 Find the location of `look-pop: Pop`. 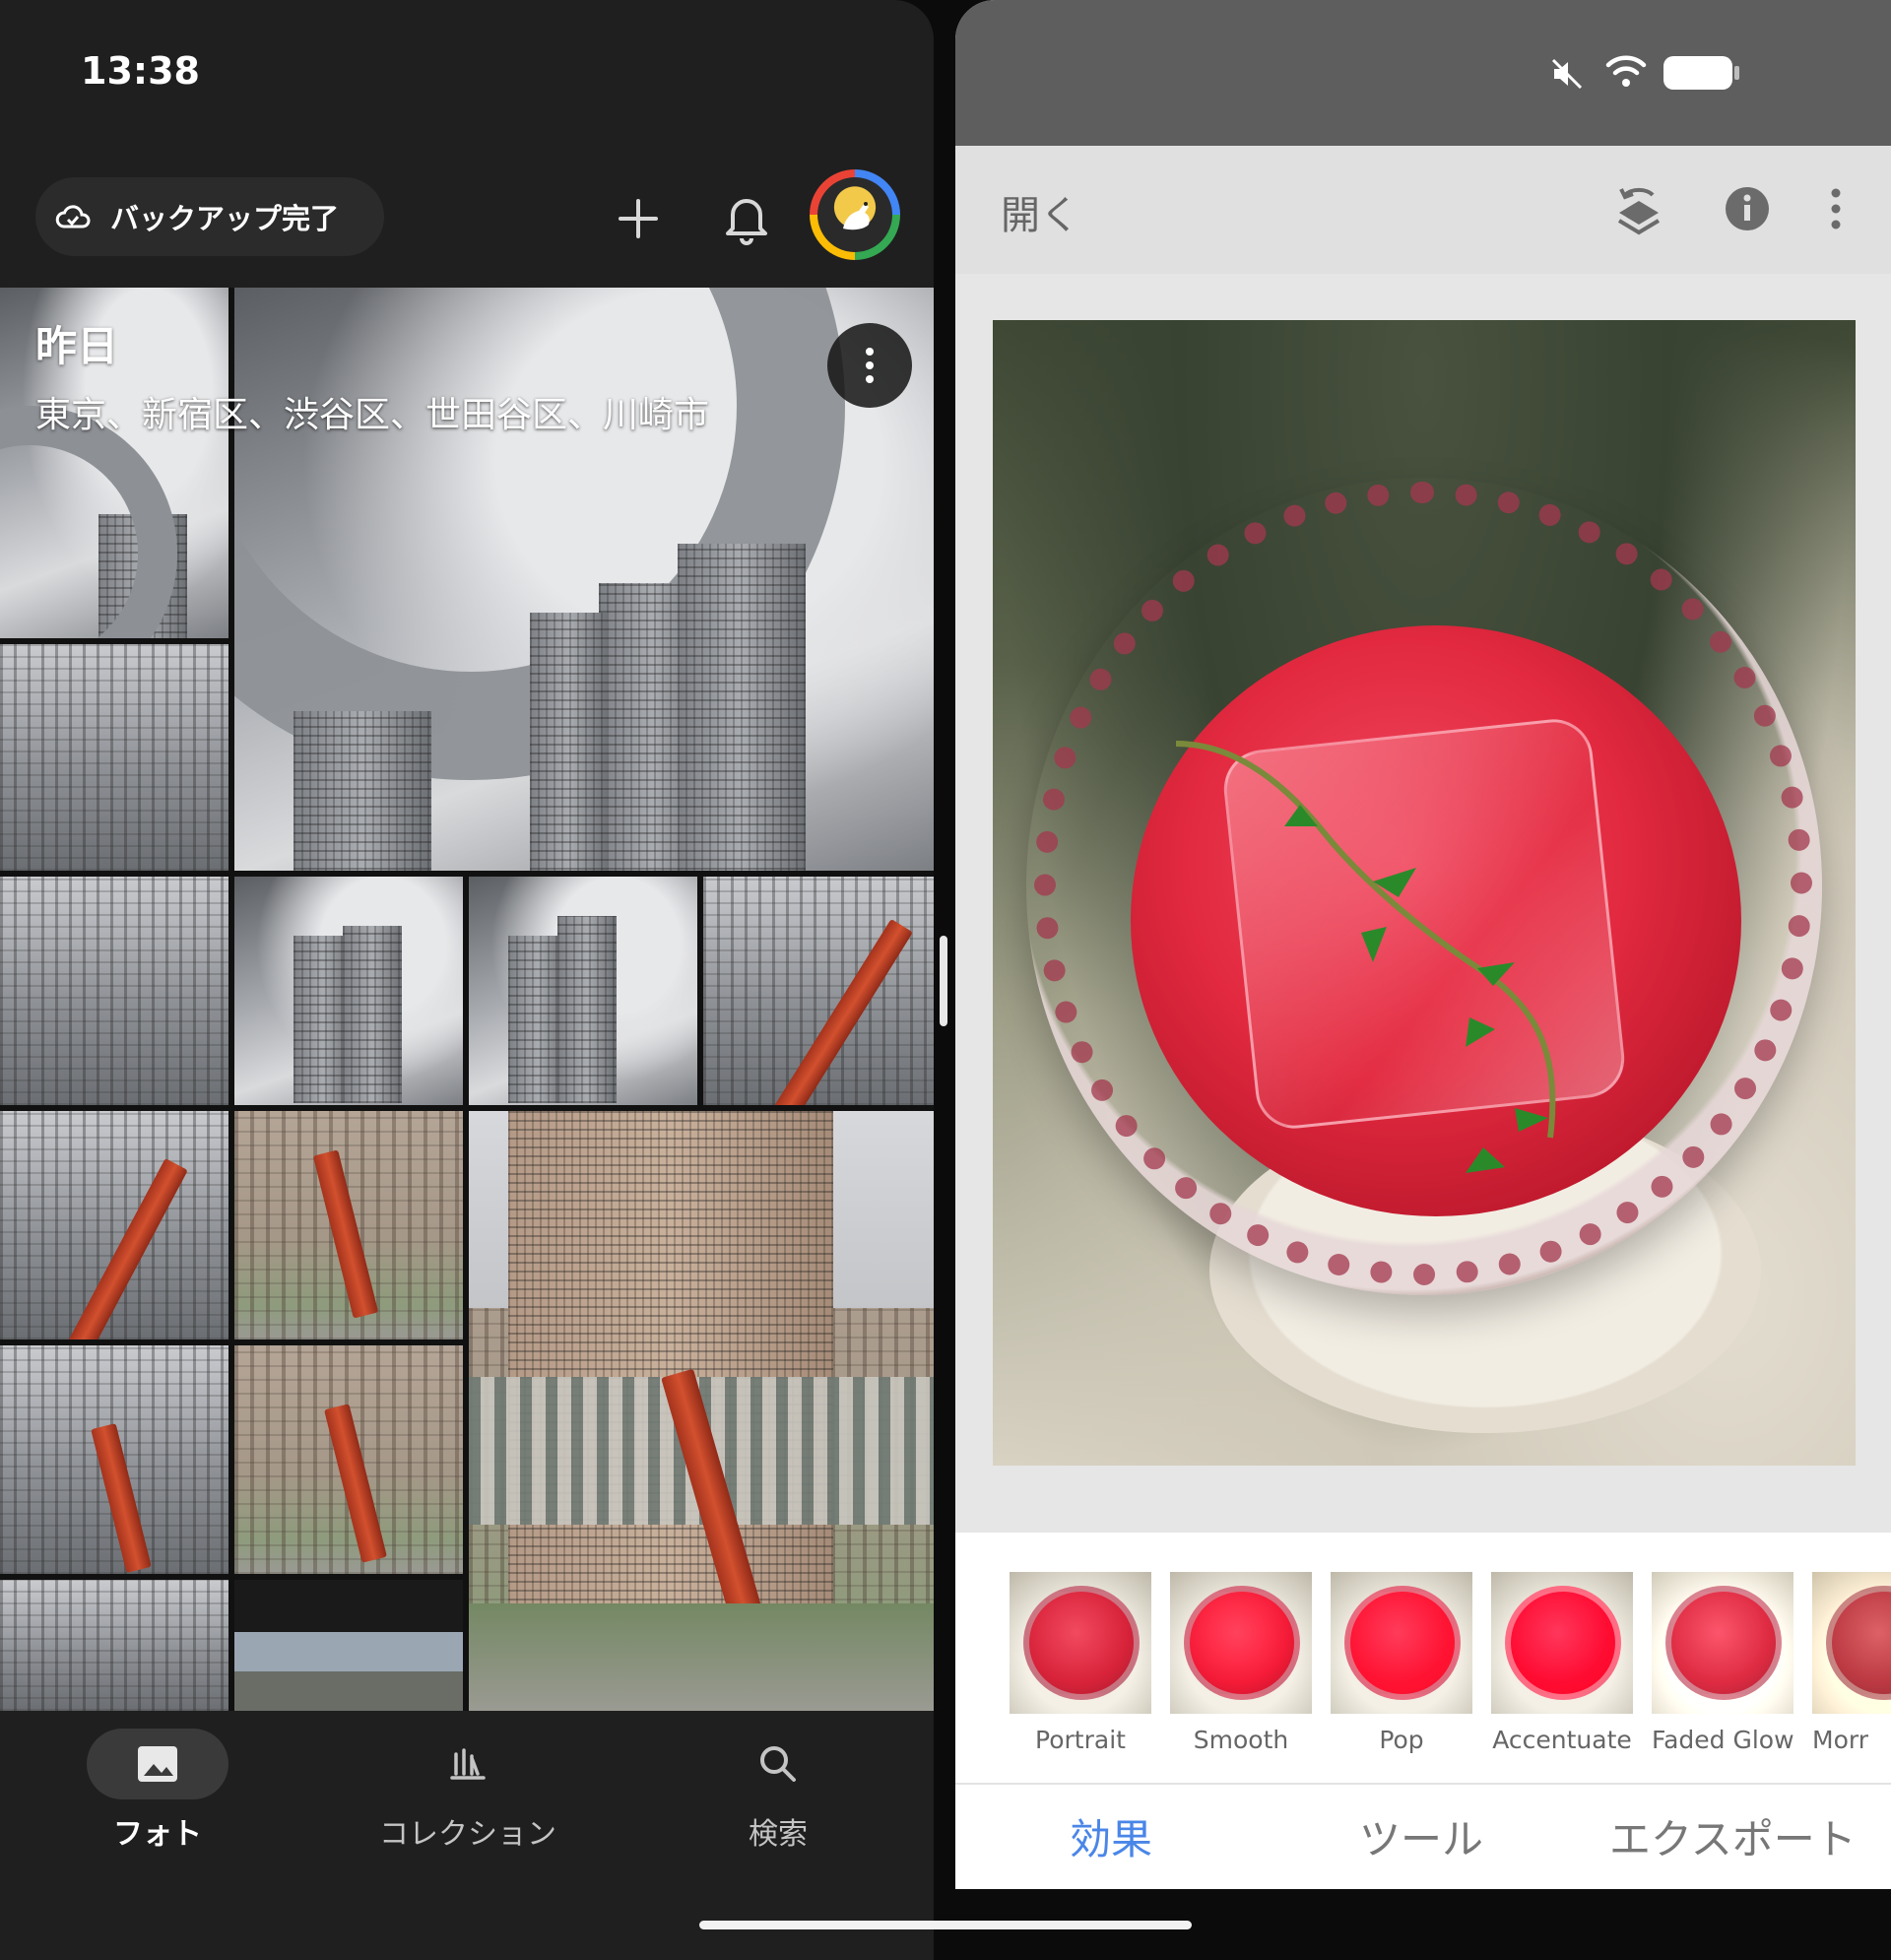

look-pop: Pop is located at coordinates (1401, 1663).